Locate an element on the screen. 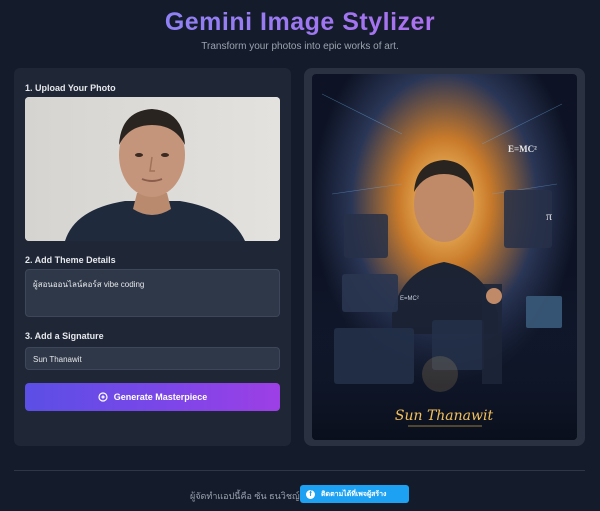 Image resolution: width=600 pixels, height=511 pixels. uploaded-photo is located at coordinates (152, 169).